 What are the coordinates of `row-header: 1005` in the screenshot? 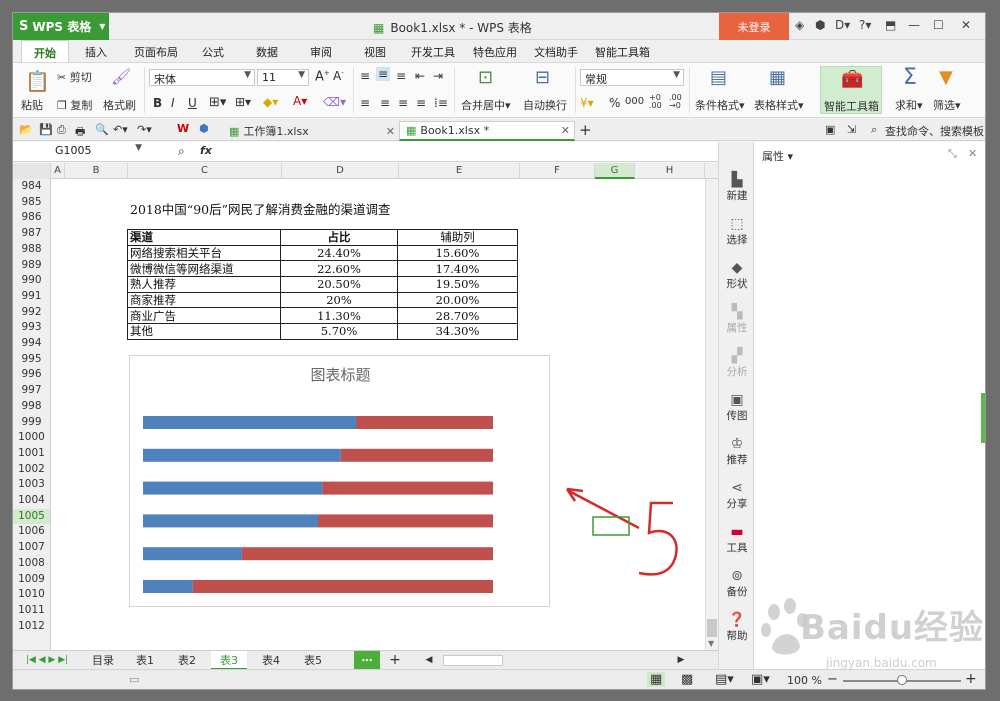 It's located at (31, 516).